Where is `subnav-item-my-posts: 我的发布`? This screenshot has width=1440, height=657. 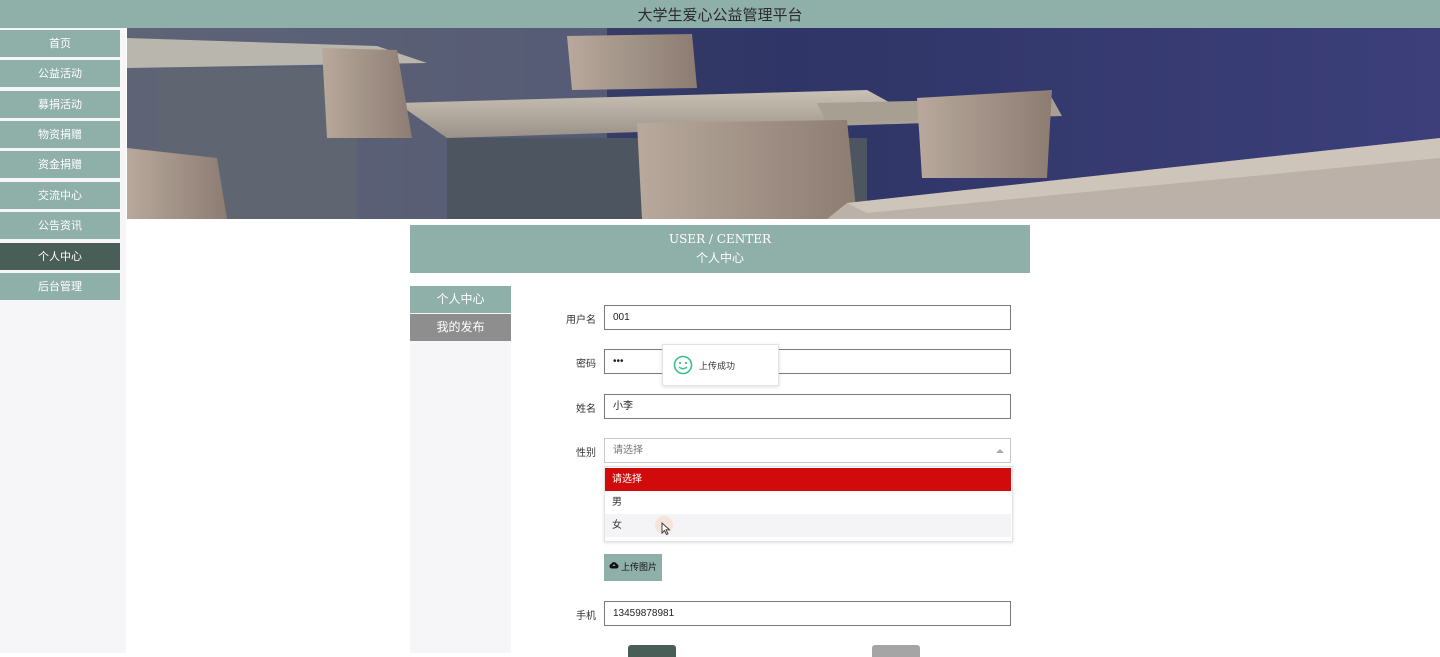 subnav-item-my-posts: 我的发布 is located at coordinates (460, 327).